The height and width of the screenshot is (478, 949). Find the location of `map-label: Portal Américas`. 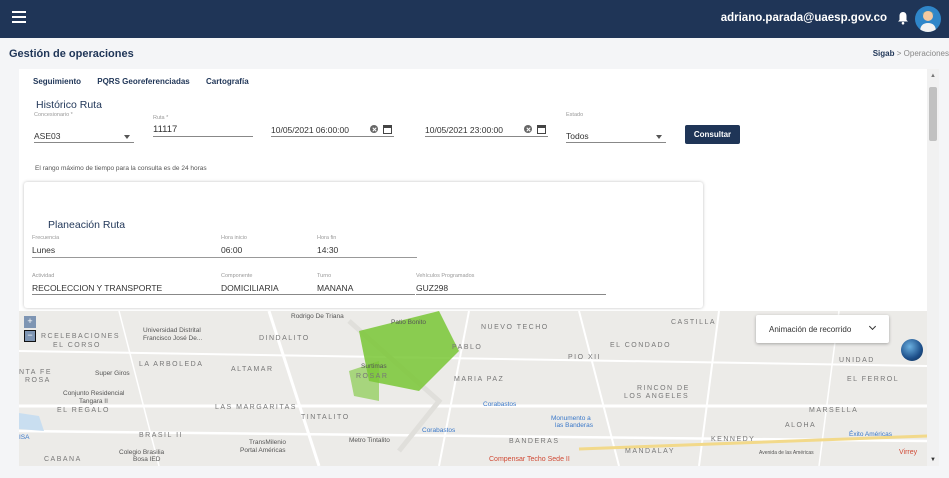

map-label: Portal Américas is located at coordinates (263, 450).